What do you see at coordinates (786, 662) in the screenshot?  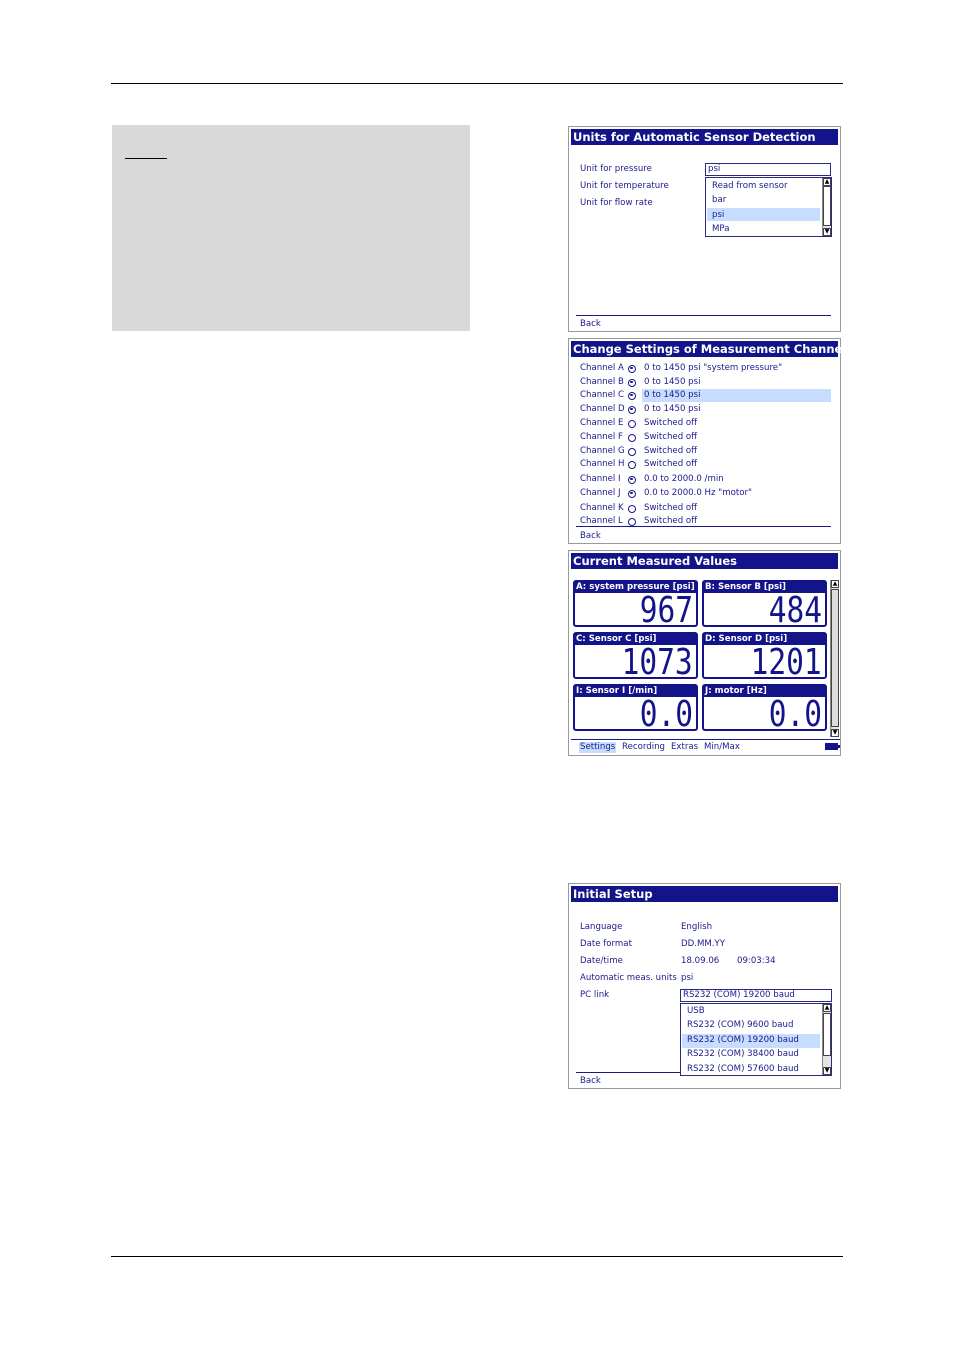 I see `tile-value: 1201` at bounding box center [786, 662].